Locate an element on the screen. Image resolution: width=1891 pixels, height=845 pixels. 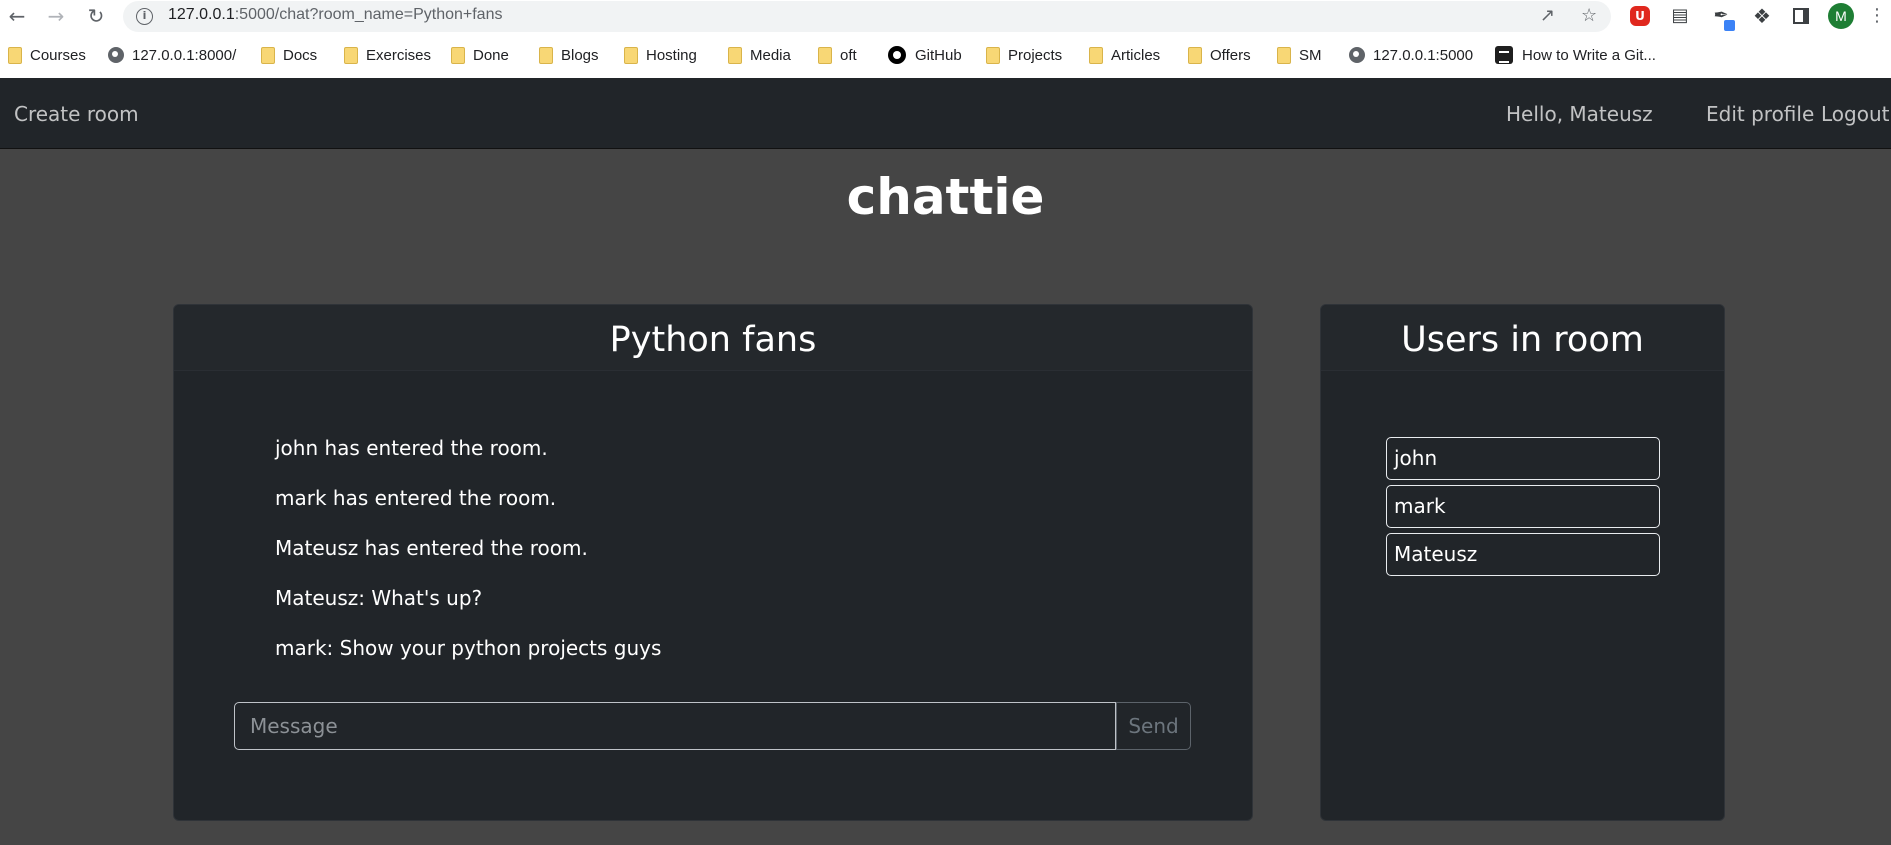
bookmark-item: 127.0.0.1:8000/ is located at coordinates (172, 55).